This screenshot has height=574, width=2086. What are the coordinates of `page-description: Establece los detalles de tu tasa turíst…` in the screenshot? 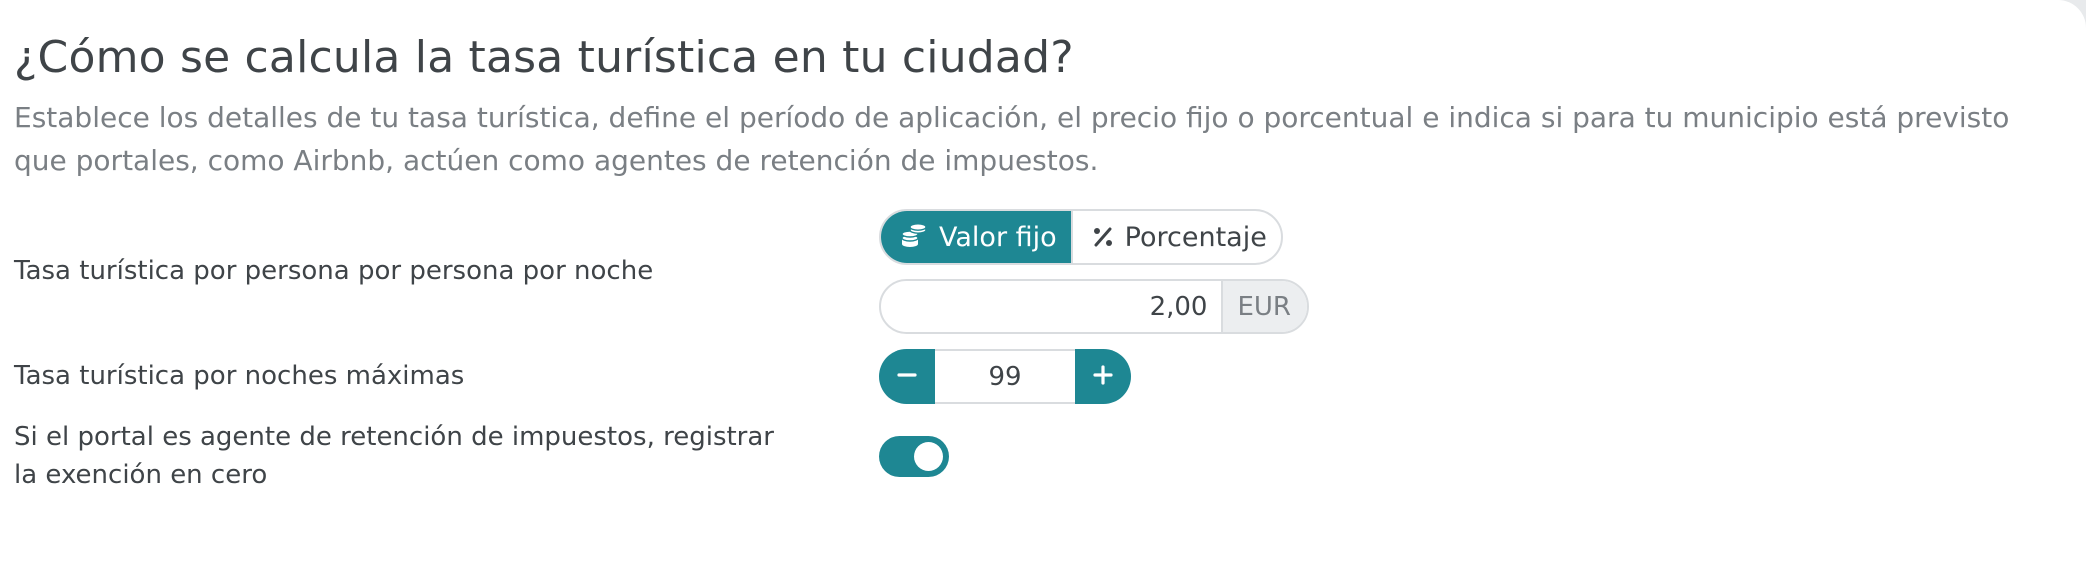 It's located at (1012, 139).